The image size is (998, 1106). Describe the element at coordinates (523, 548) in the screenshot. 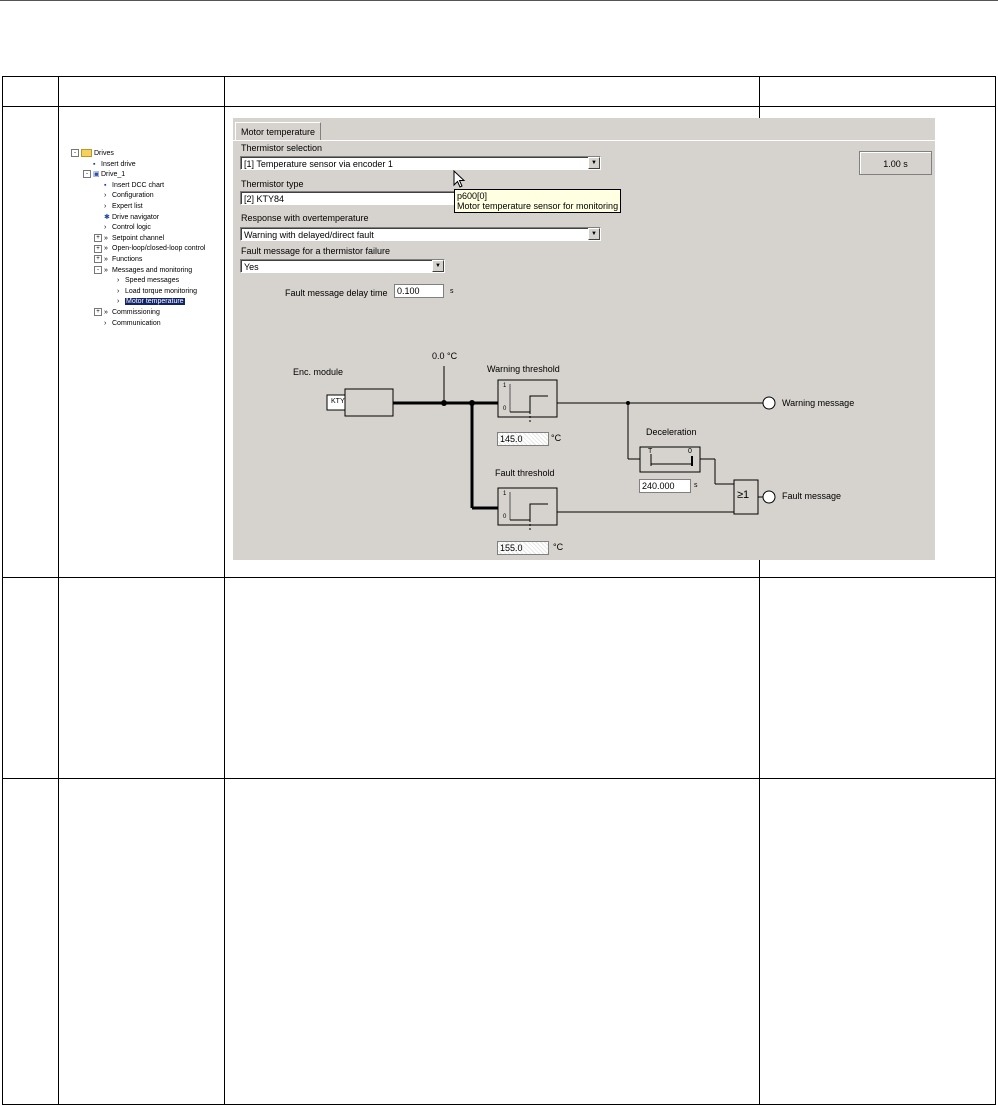

I see `fault-threshold-input: 155.0` at that location.